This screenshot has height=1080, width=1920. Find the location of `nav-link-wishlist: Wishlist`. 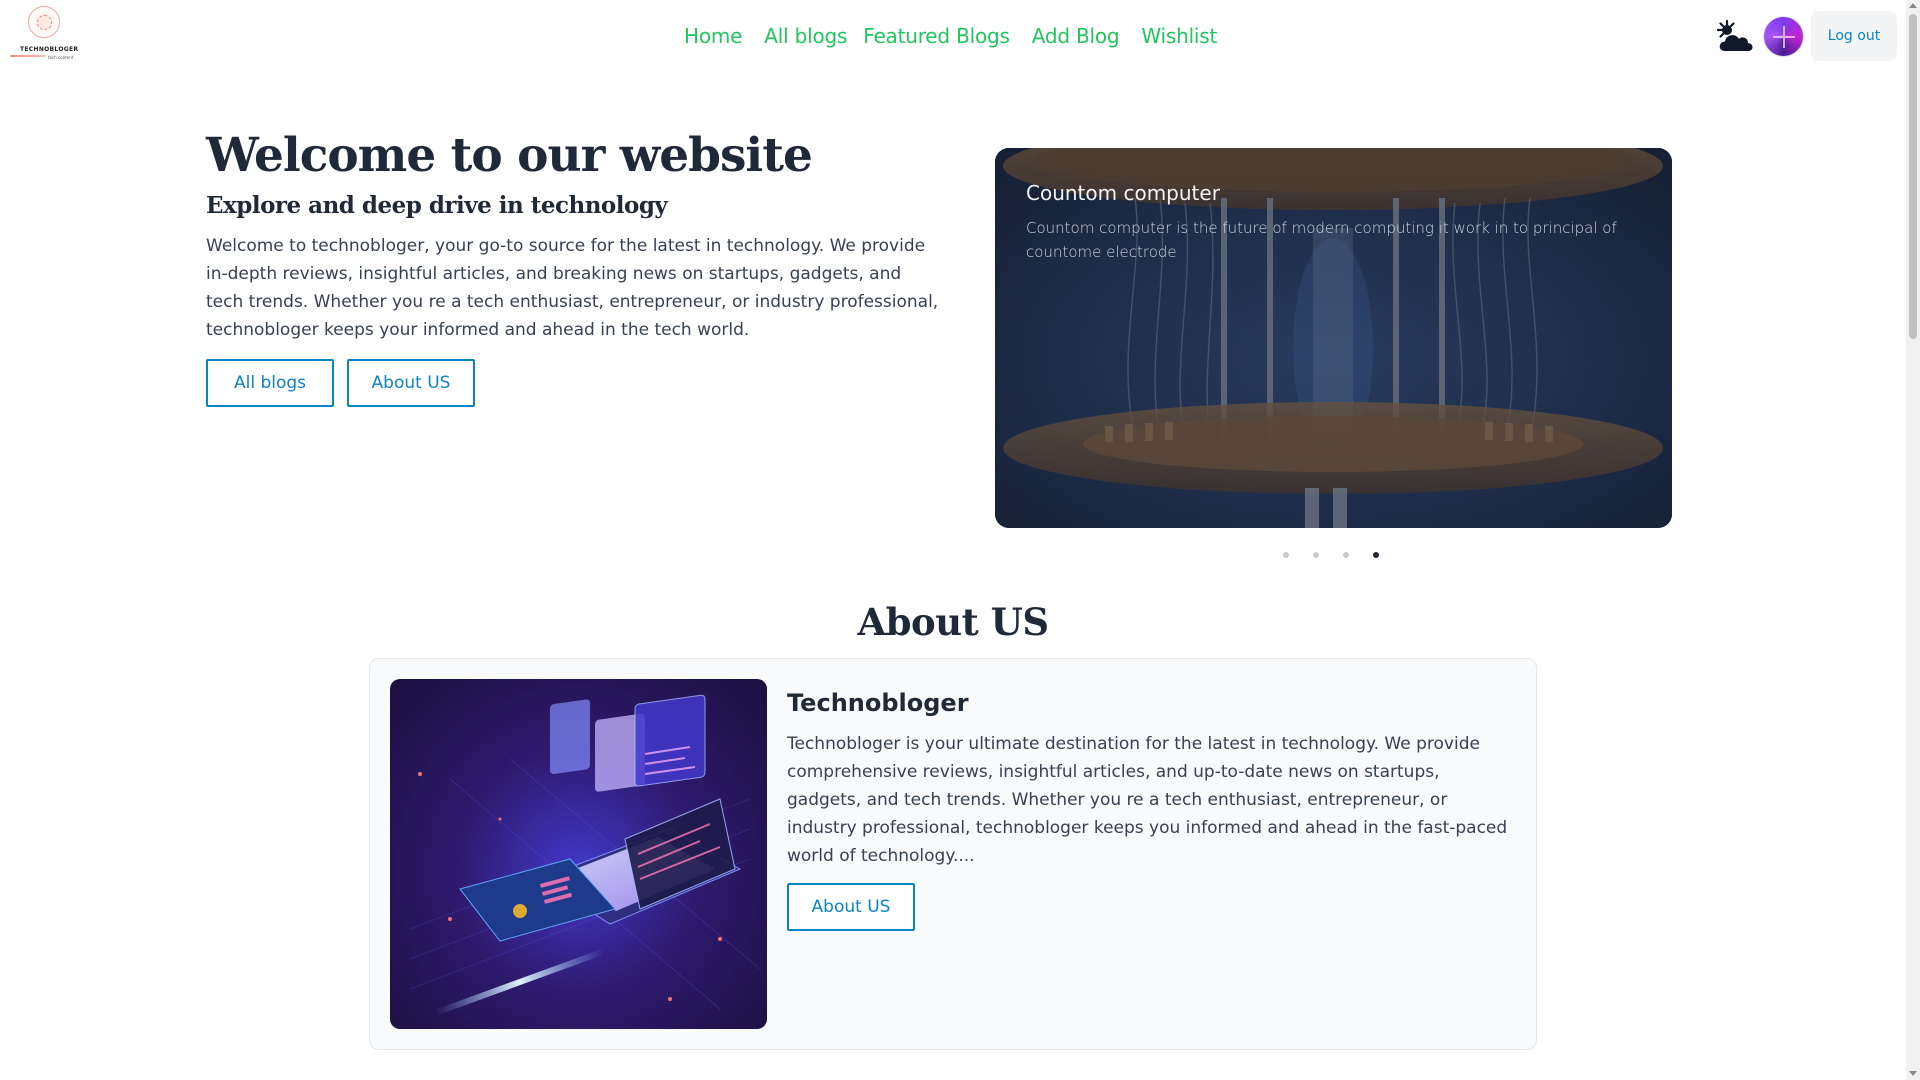

nav-link-wishlist: Wishlist is located at coordinates (1179, 36).